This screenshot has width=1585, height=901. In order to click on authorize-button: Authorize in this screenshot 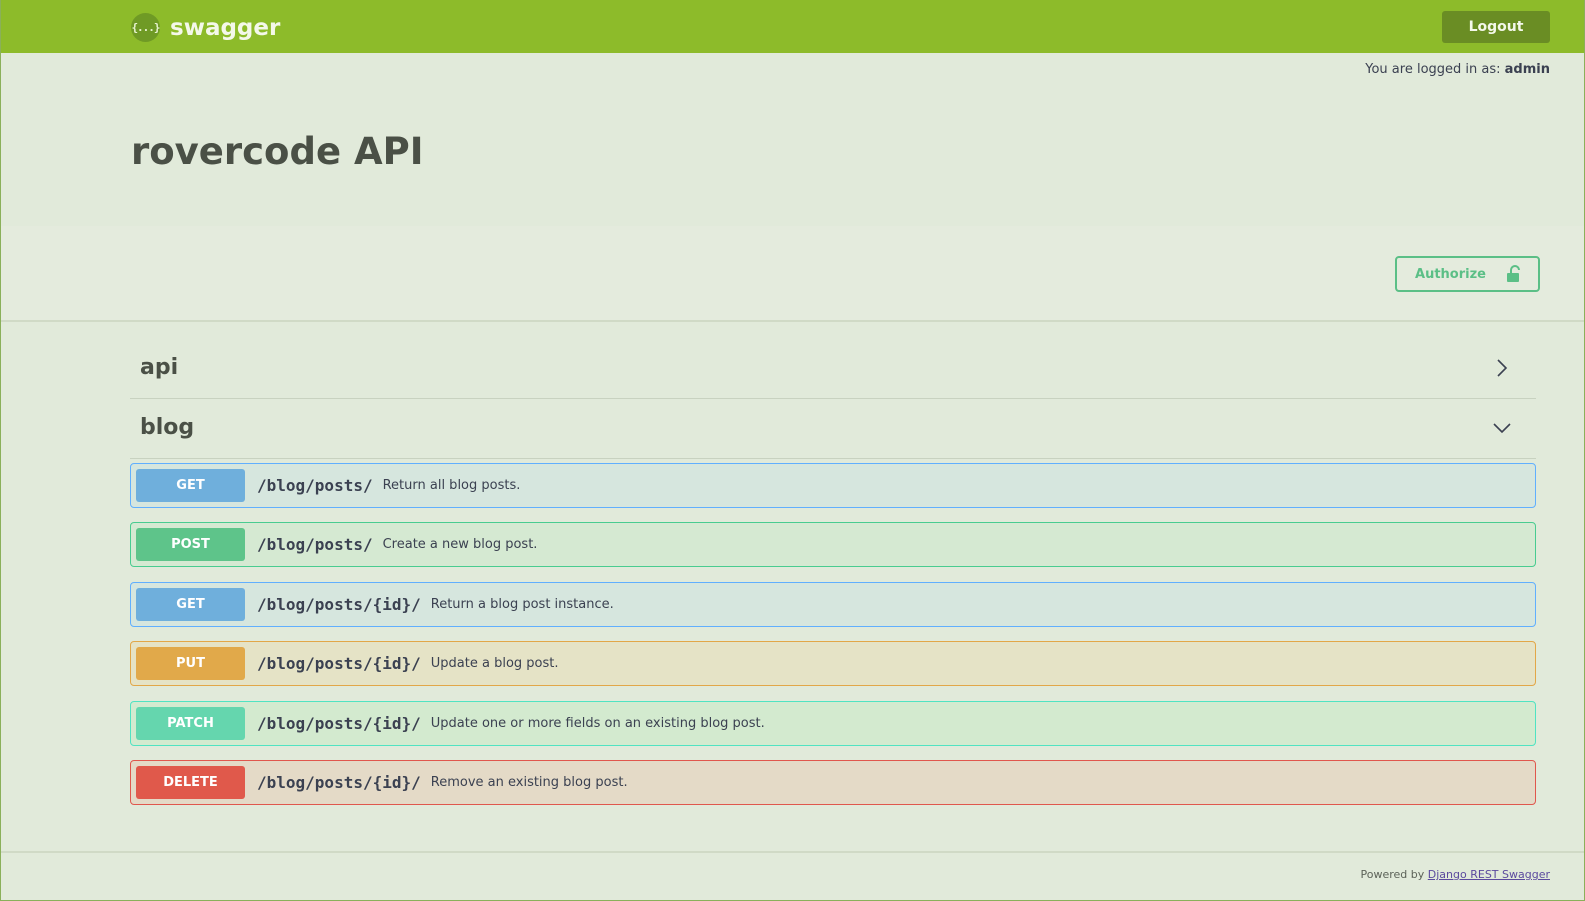, I will do `click(1467, 274)`.